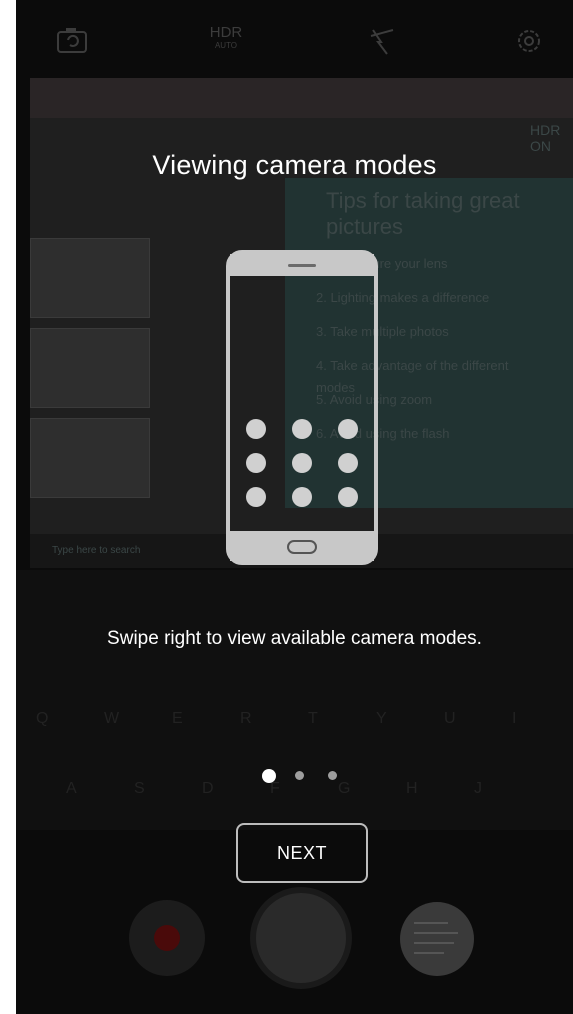 Image resolution: width=573 pixels, height=1014 pixels. What do you see at coordinates (423, 213) in the screenshot?
I see `preview-heading: Tips for taking great pictures` at bounding box center [423, 213].